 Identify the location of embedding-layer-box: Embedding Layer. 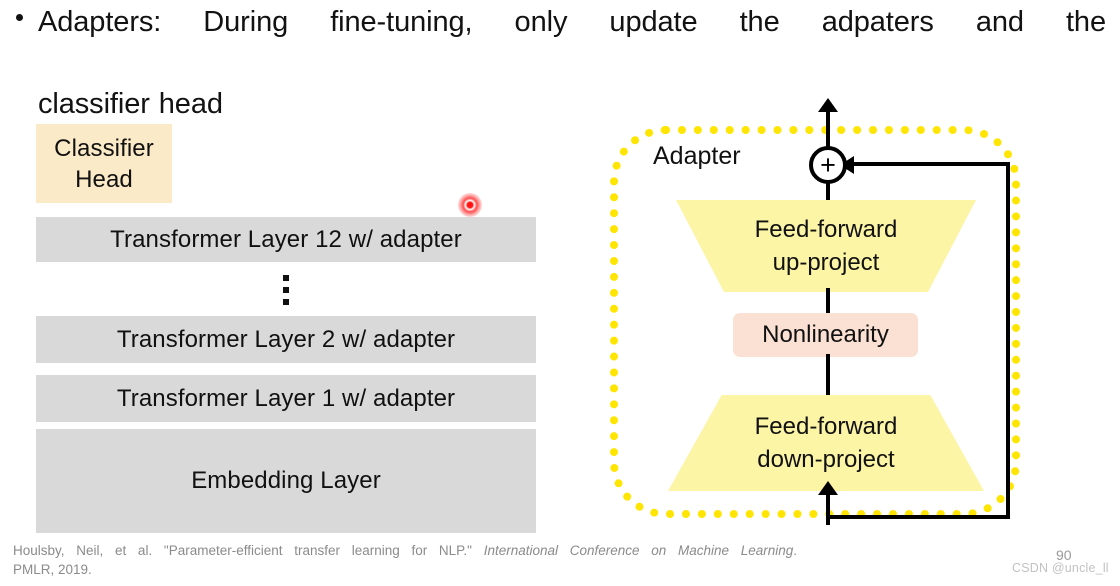
(286, 481).